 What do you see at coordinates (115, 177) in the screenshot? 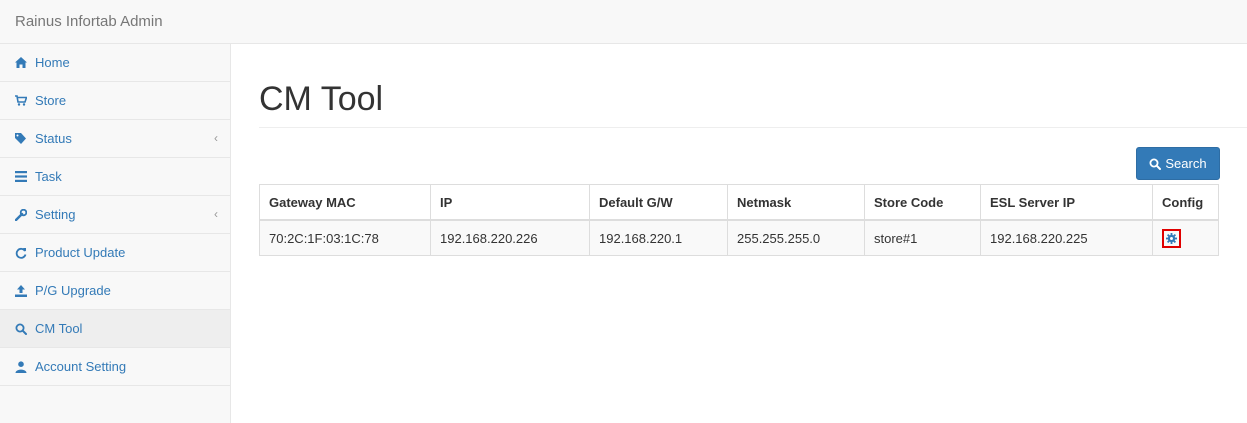
I see `sidebar-item-task: Task` at bounding box center [115, 177].